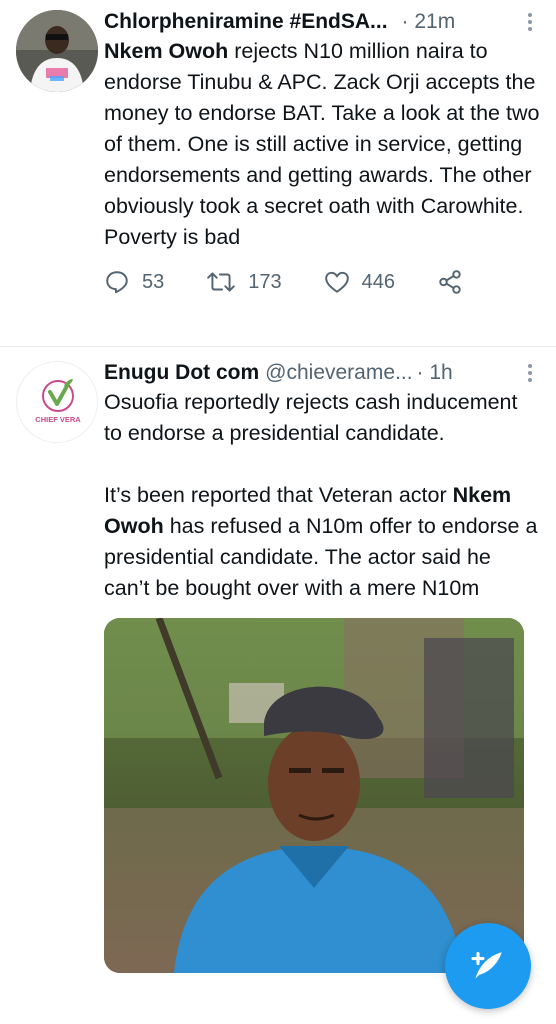  I want to click on heart-icon, so click(336, 282).